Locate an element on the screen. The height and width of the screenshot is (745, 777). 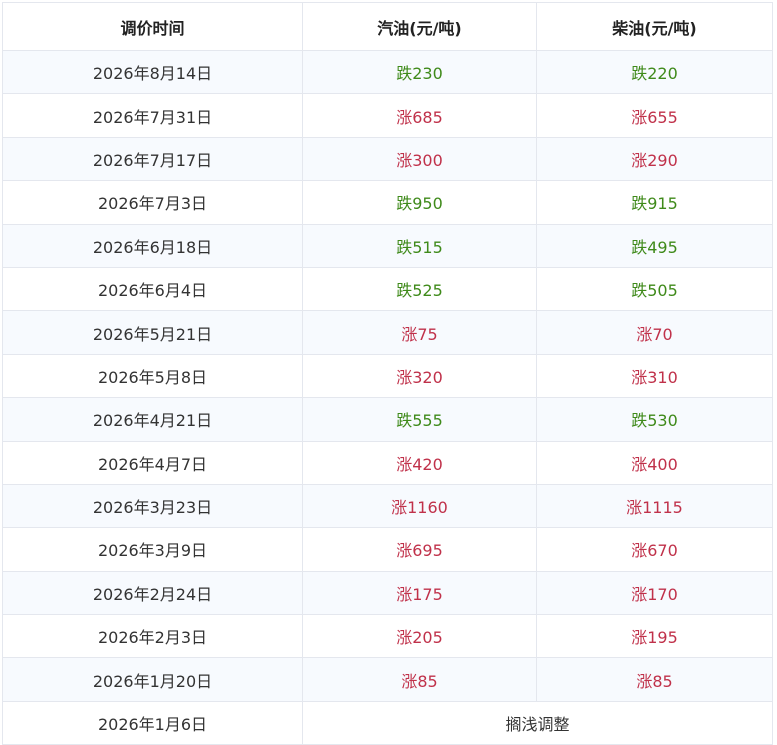
cell-diesel: 涨670 is located at coordinates (654, 549).